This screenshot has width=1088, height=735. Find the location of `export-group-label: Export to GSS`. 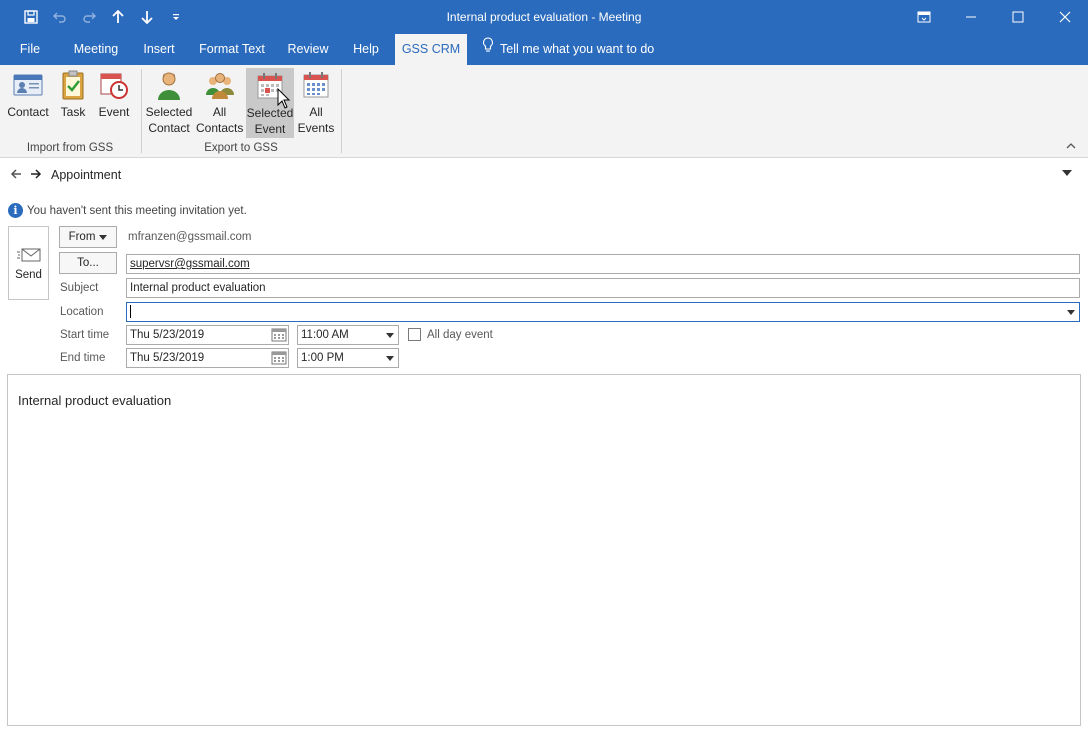

export-group-label: Export to GSS is located at coordinates (241, 148).